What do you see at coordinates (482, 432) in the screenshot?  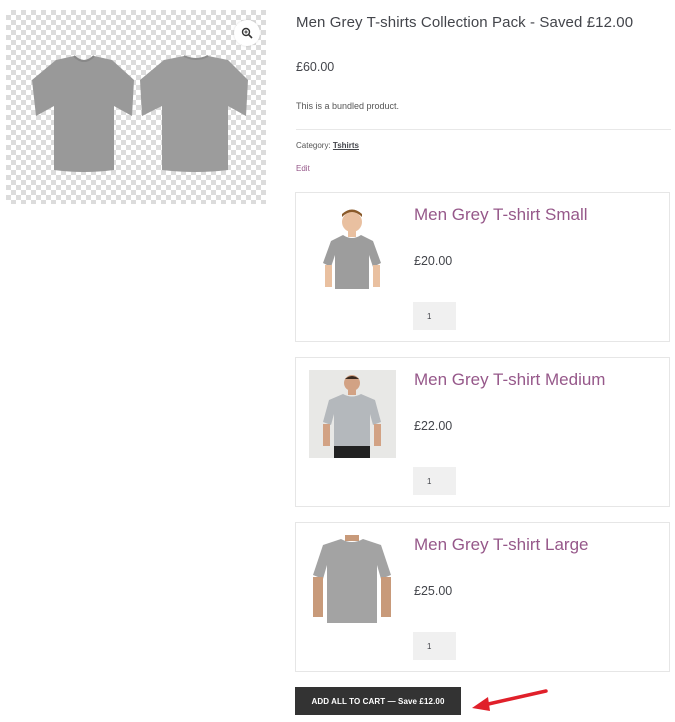 I see `bundle-item-medium: Men Grey T-shirt Medium £22.00` at bounding box center [482, 432].